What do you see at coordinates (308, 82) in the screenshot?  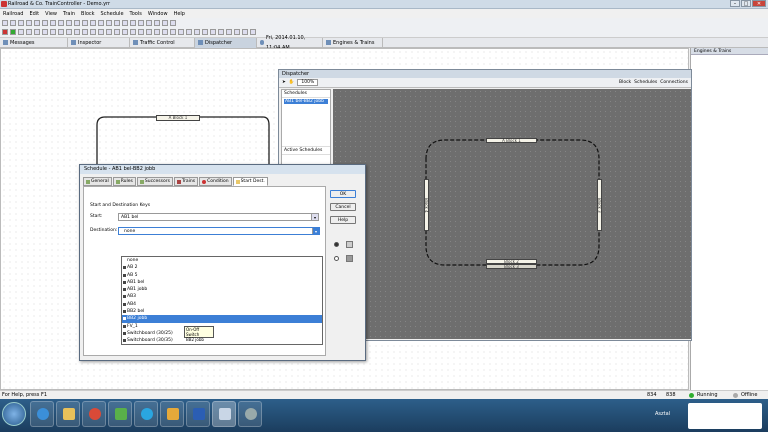 I see `zoom-select: 100%` at bounding box center [308, 82].